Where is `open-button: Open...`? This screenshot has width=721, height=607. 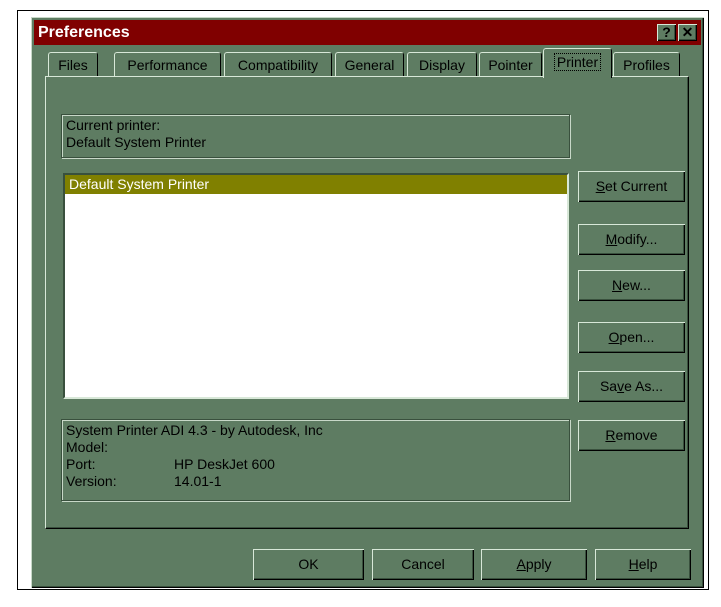 open-button: Open... is located at coordinates (631, 337).